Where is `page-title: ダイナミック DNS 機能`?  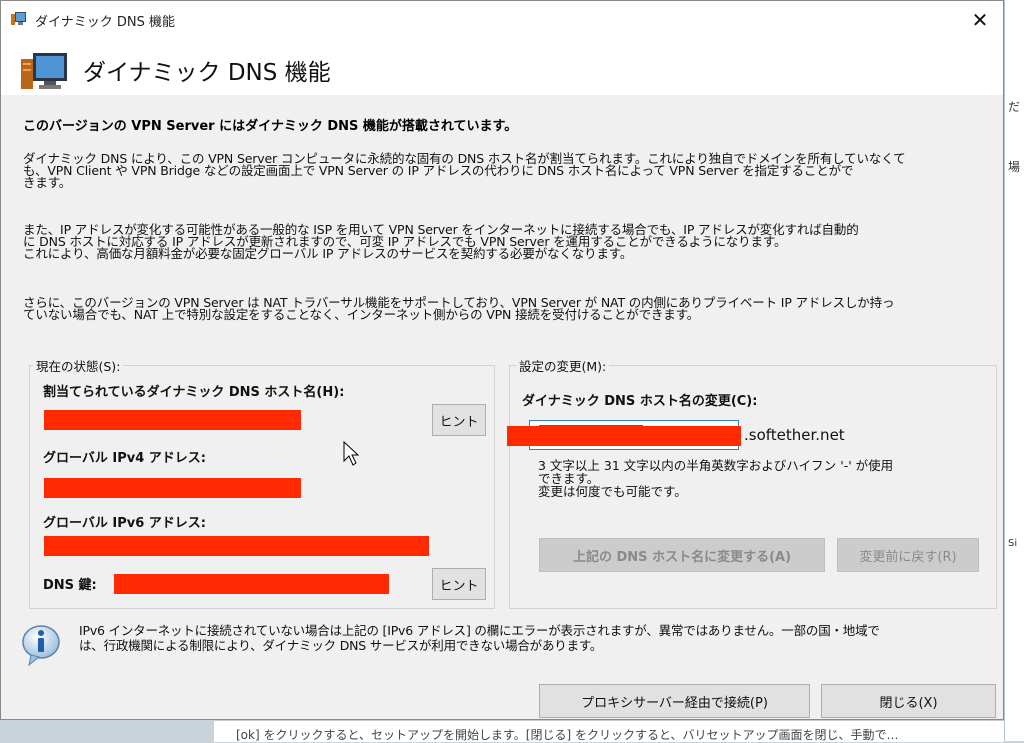
page-title: ダイナミック DNS 機能 is located at coordinates (207, 73).